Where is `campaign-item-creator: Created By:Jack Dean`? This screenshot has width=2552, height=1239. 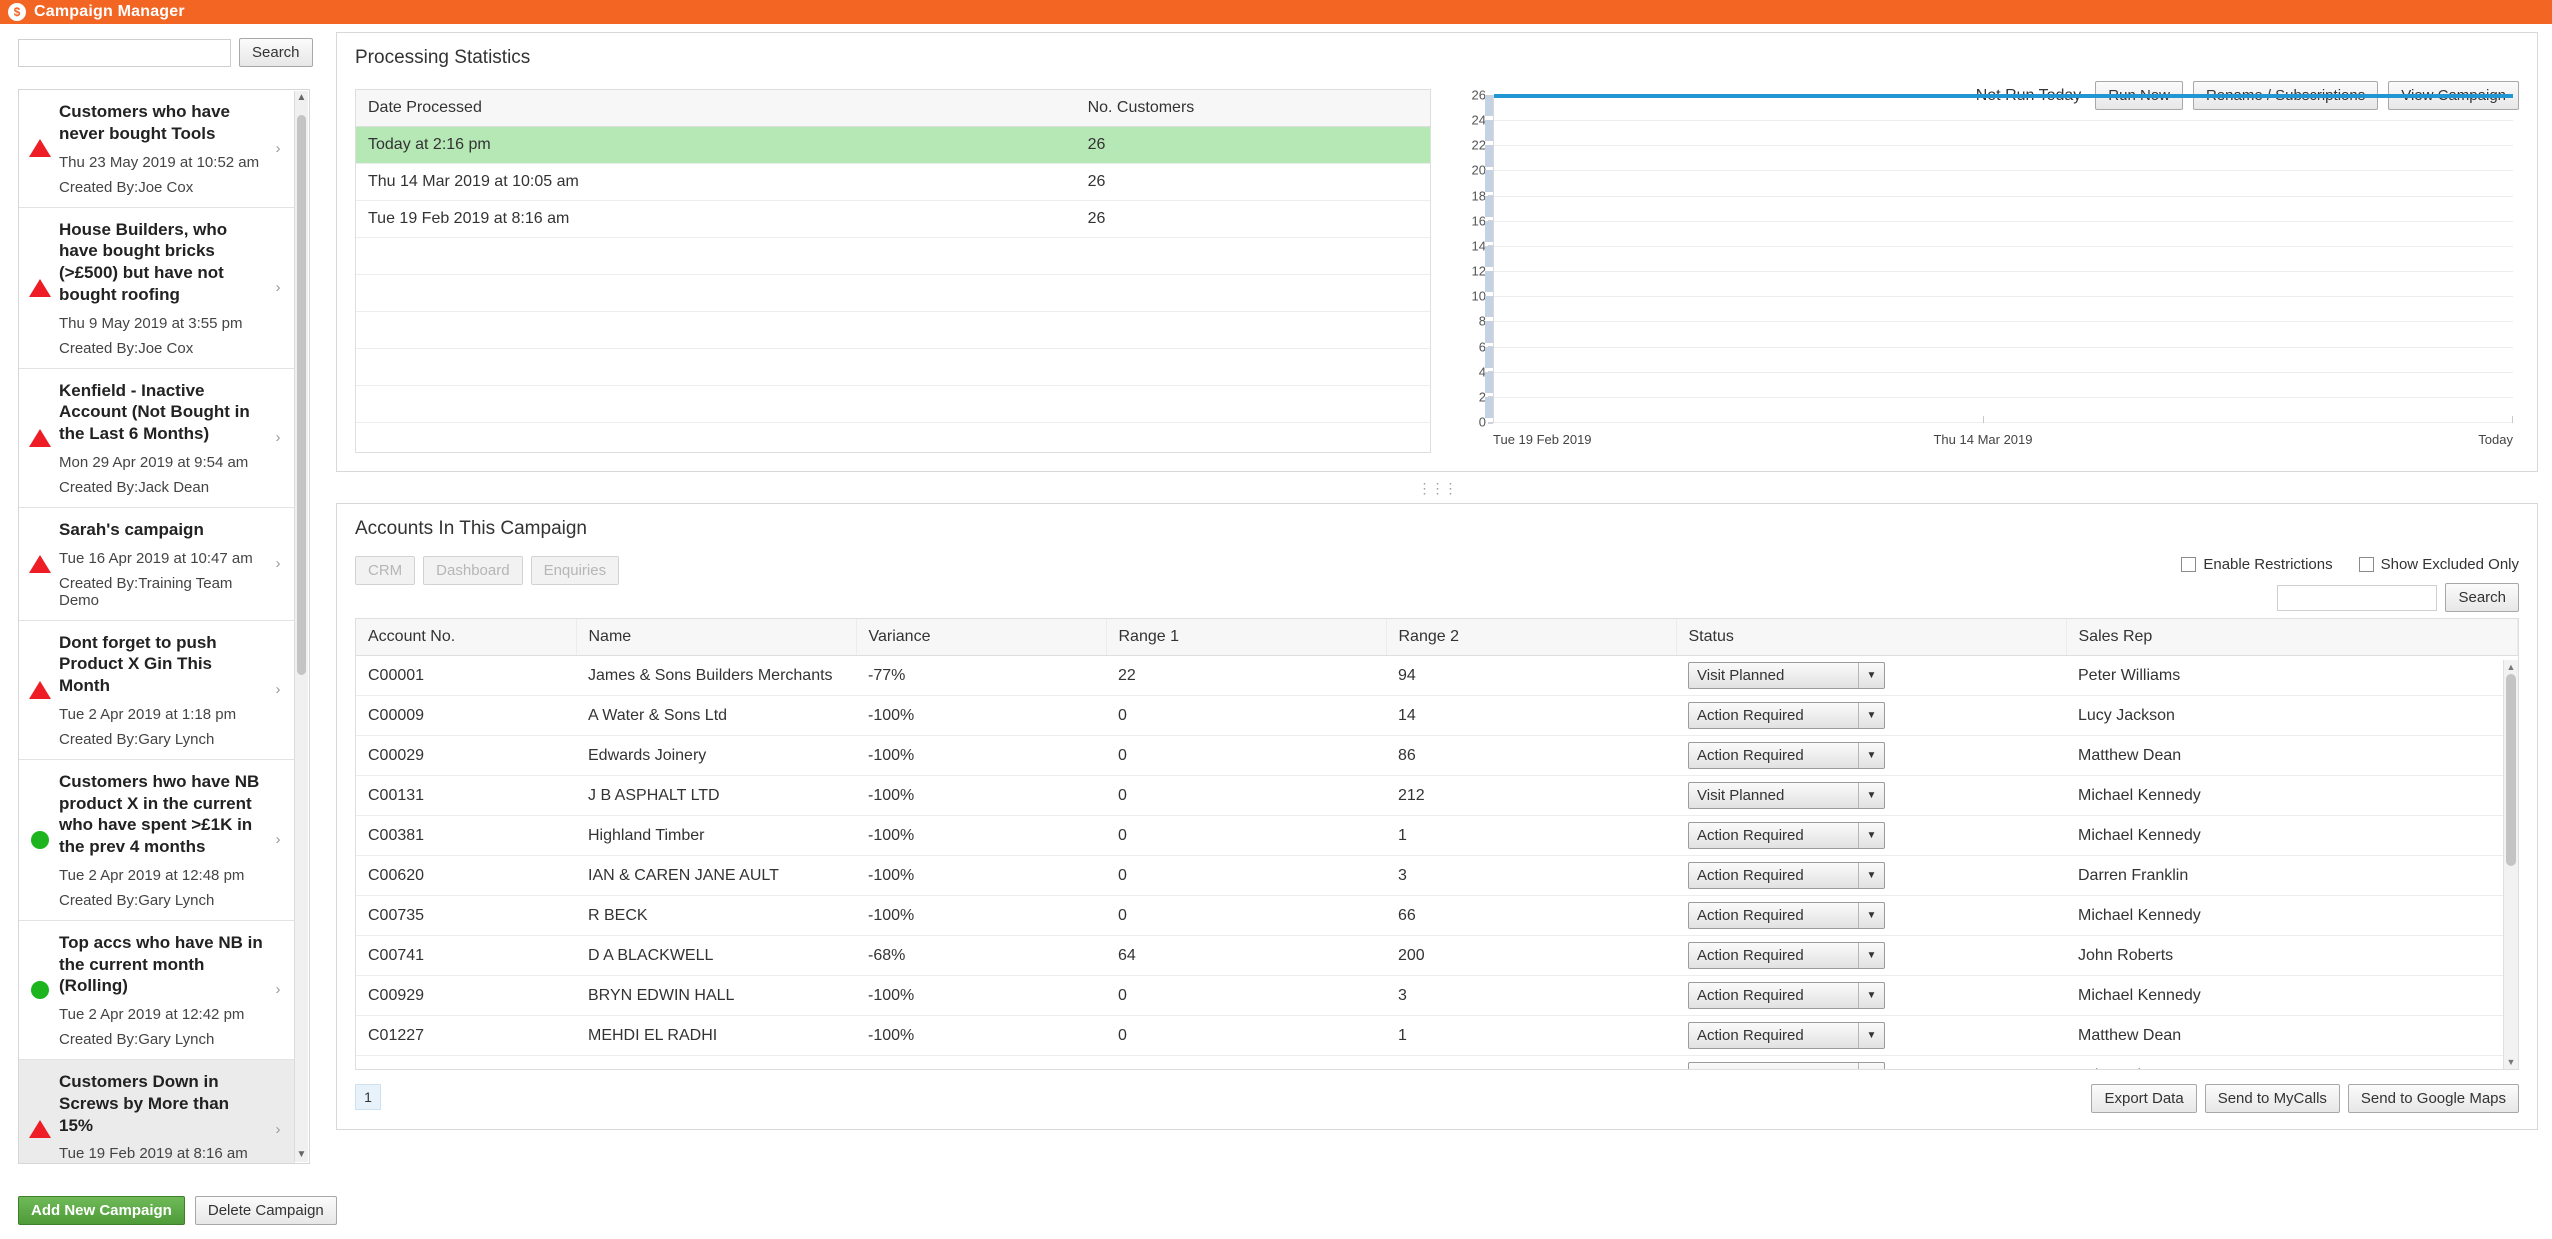
campaign-item-creator: Created By:Jack Dean is located at coordinates (134, 487).